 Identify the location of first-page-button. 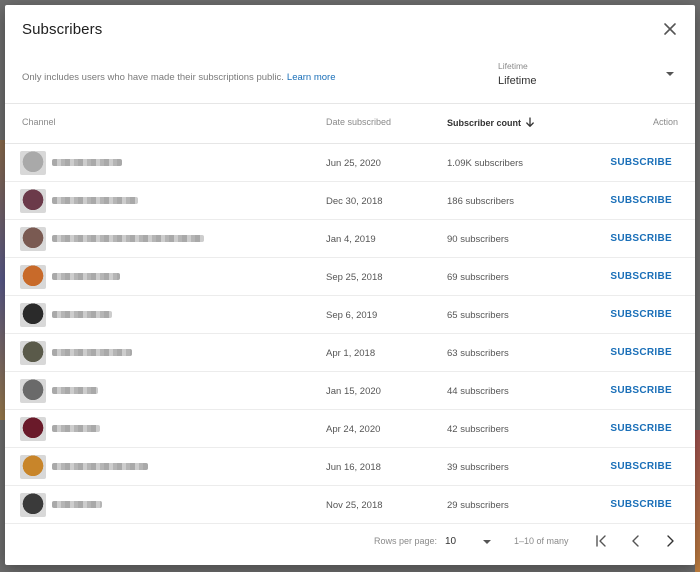
(601, 541).